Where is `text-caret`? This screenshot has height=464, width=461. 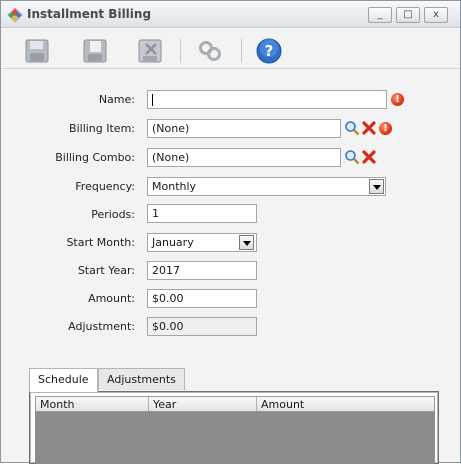
text-caret is located at coordinates (152, 100).